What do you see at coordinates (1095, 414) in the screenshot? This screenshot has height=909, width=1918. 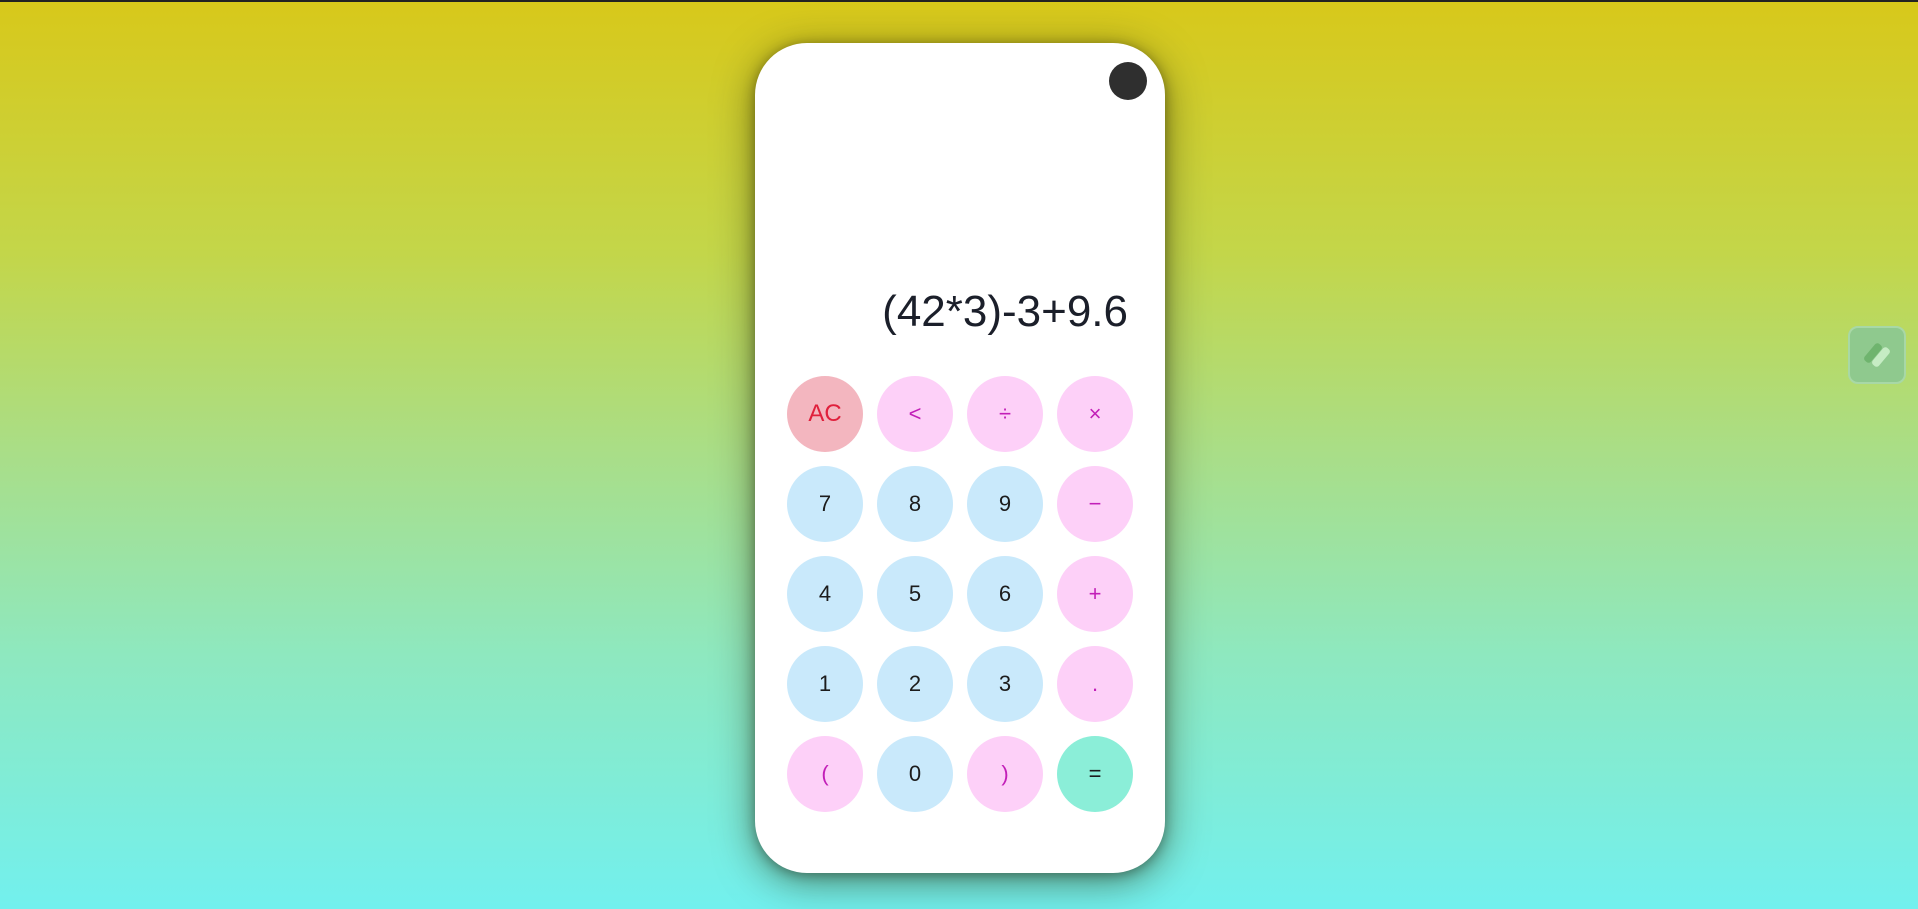 I see `multiply-button: ×` at bounding box center [1095, 414].